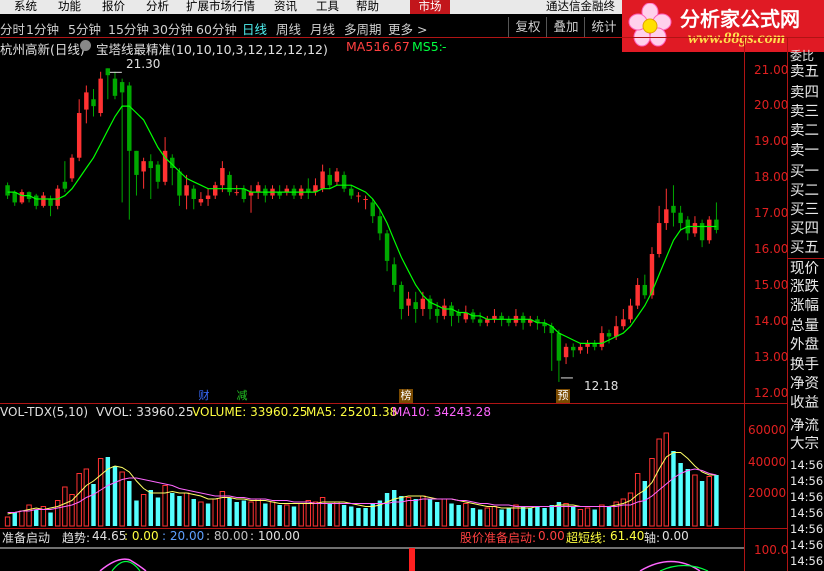 Image resolution: width=824 pixels, height=571 pixels. I want to click on price-axis-label: 13.00, so click(771, 357).